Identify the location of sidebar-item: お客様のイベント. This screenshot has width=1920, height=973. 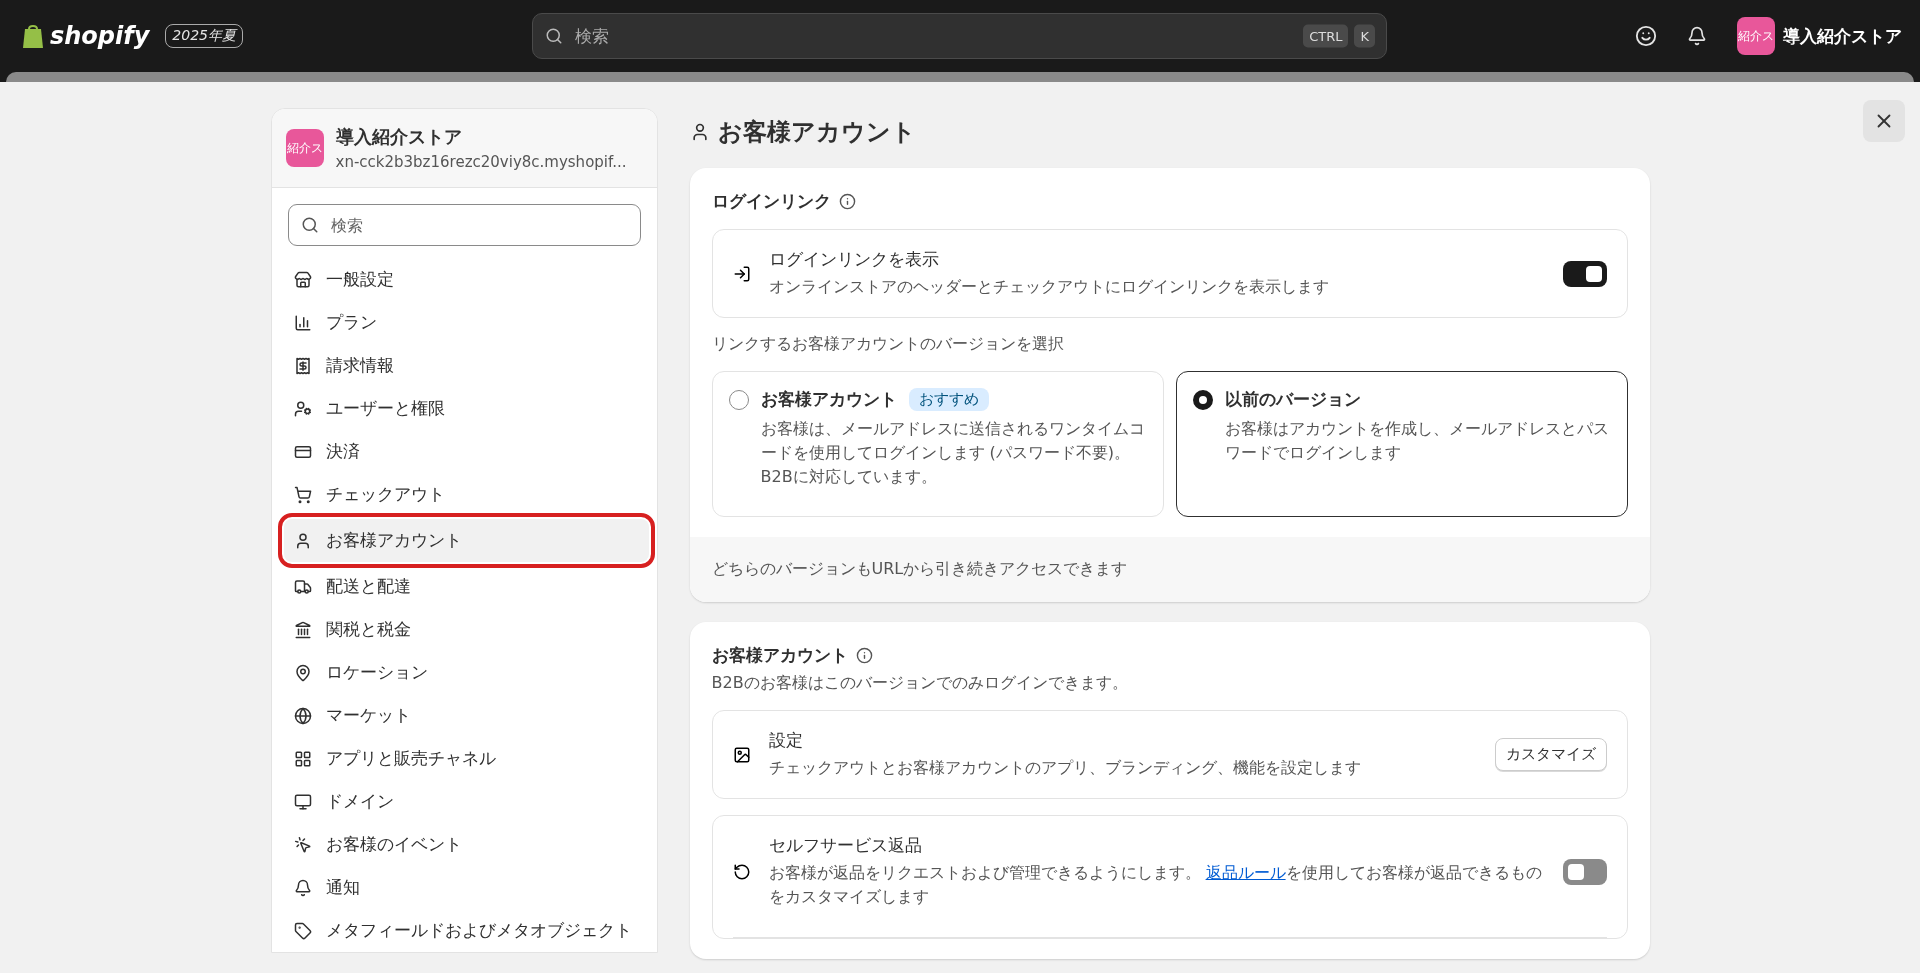
(466, 844).